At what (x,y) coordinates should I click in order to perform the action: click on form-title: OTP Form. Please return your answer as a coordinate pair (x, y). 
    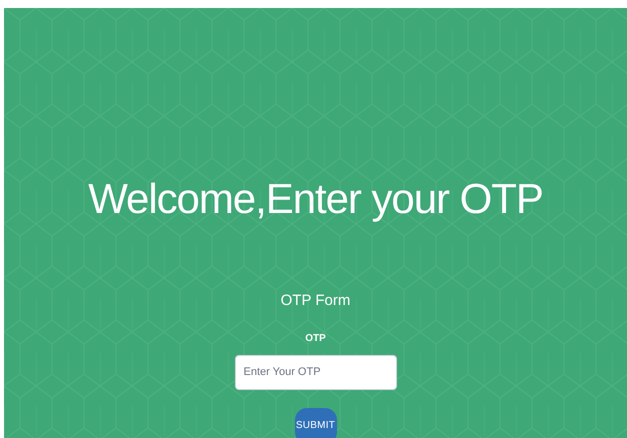
    Looking at the image, I should click on (315, 301).